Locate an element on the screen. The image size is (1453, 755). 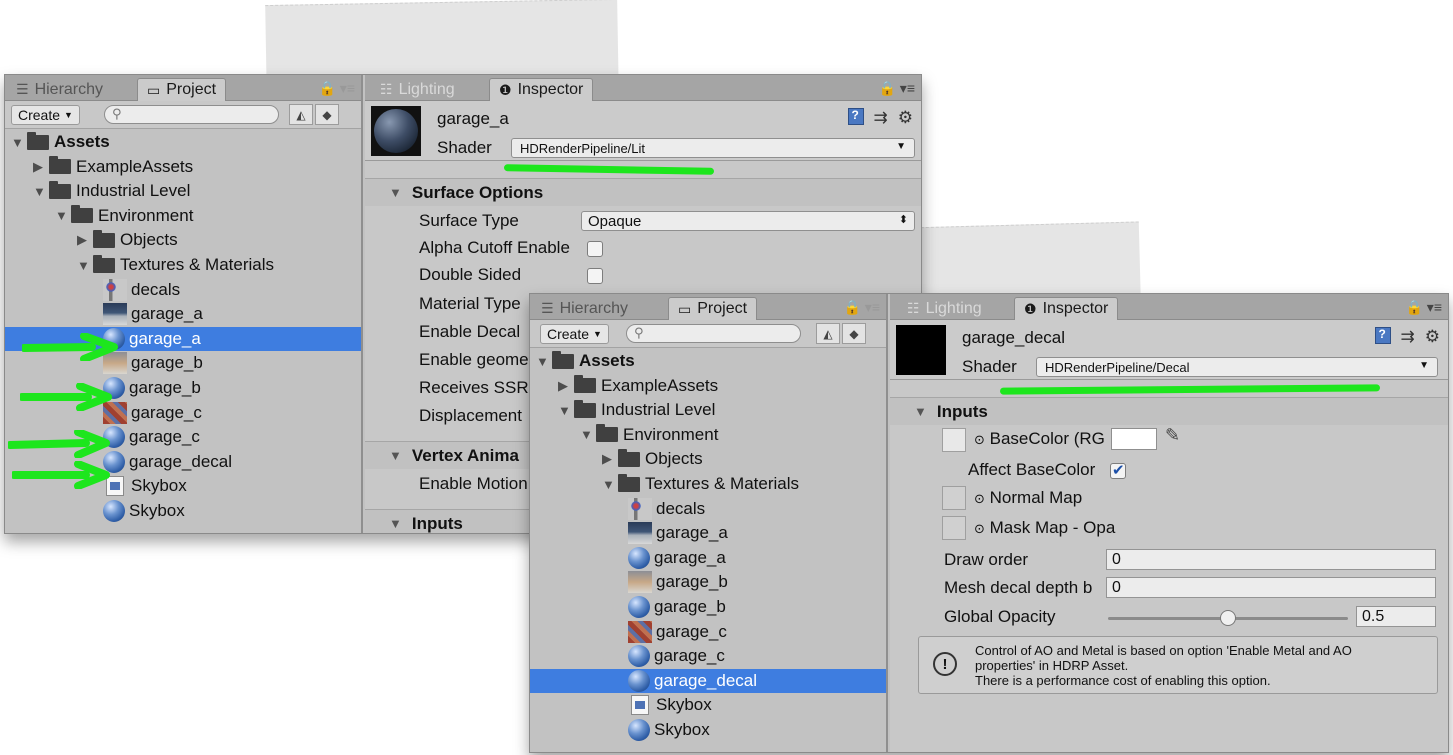
green-arrow-garage-a is located at coordinates (70, 347).